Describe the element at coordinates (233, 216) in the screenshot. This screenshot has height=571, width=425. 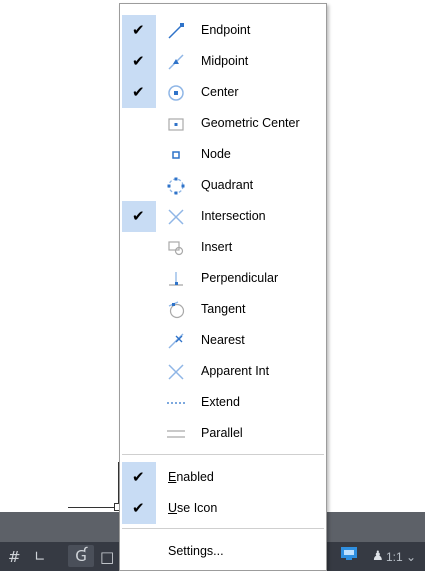
I see `menu-item-label: Intersection` at that location.